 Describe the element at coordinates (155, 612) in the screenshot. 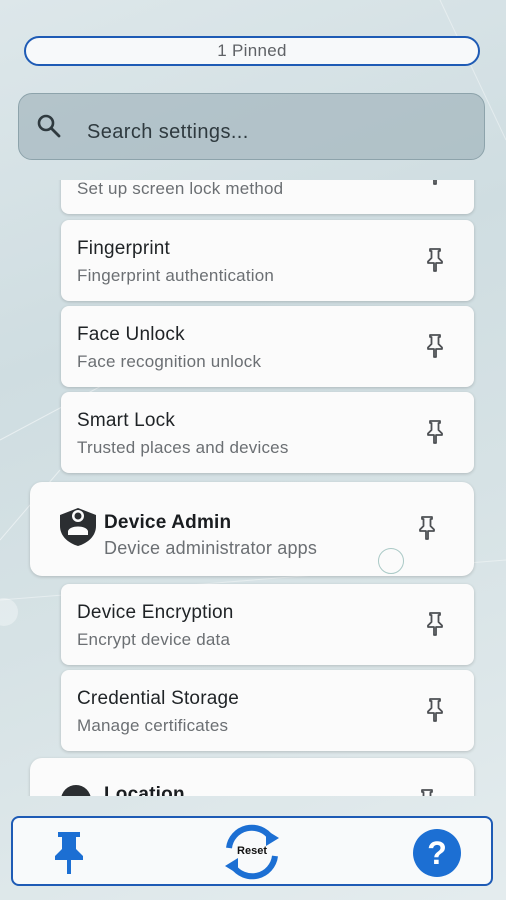

I see `item-title: Device Encryption` at that location.